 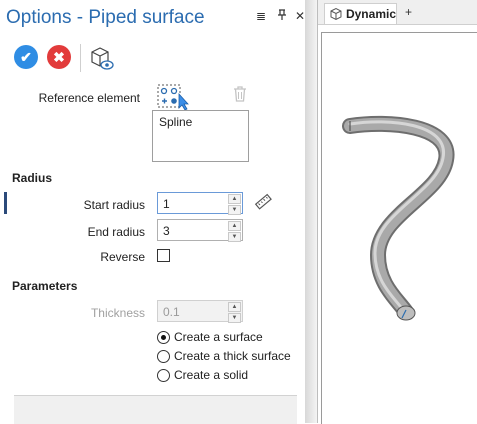 I want to click on list-item: Spline, so click(x=200, y=120).